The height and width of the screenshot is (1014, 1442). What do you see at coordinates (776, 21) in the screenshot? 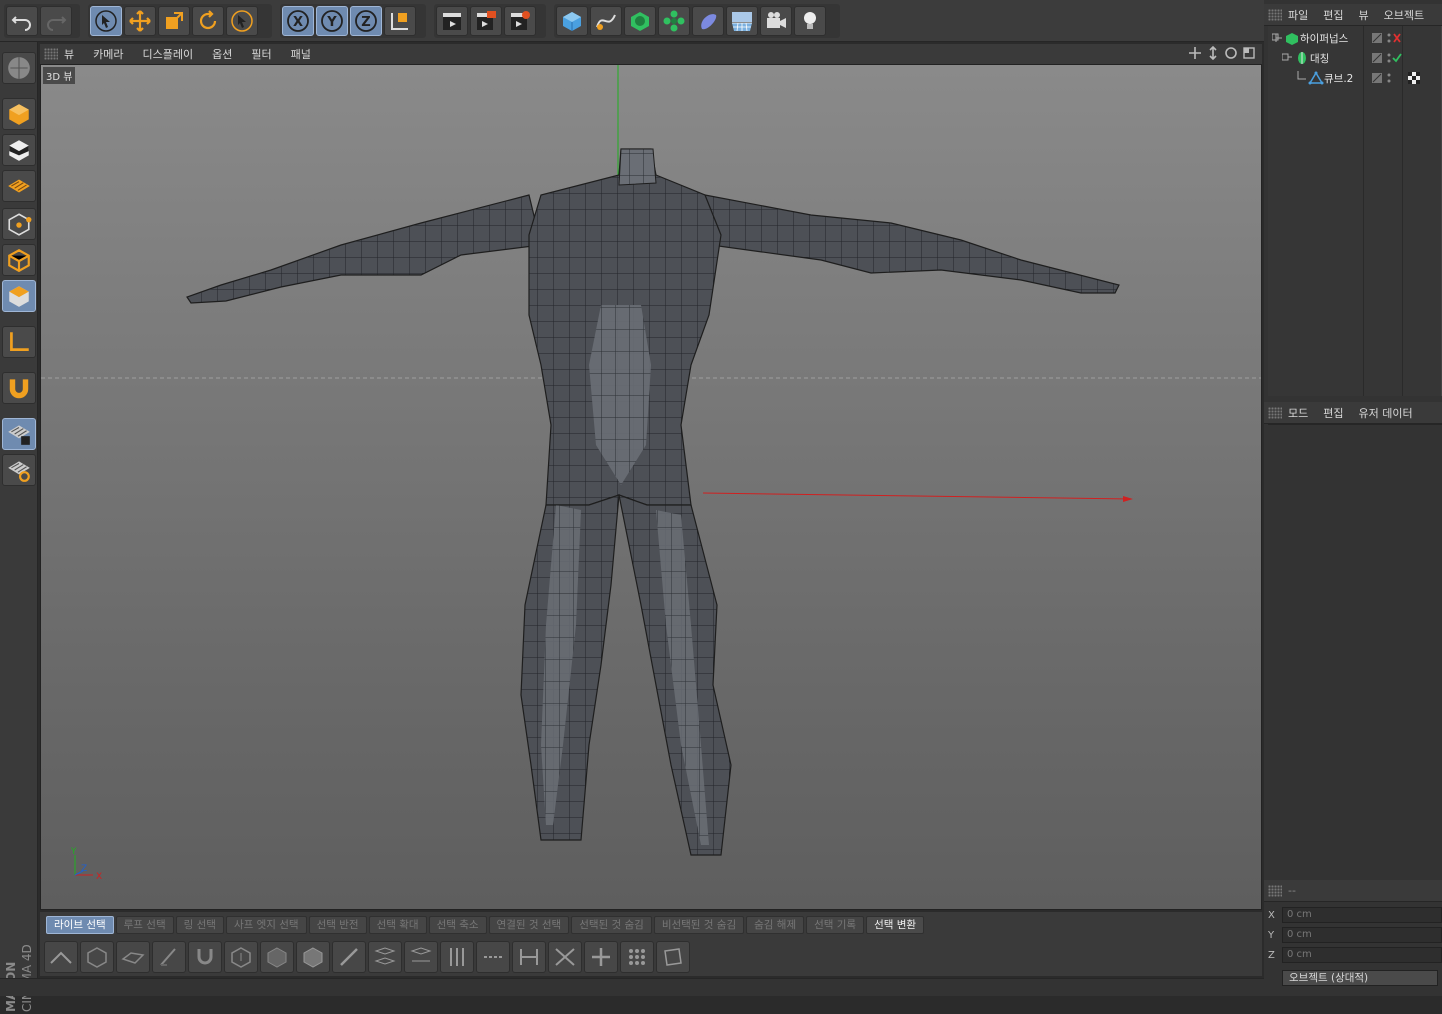
I see `camera-button` at bounding box center [776, 21].